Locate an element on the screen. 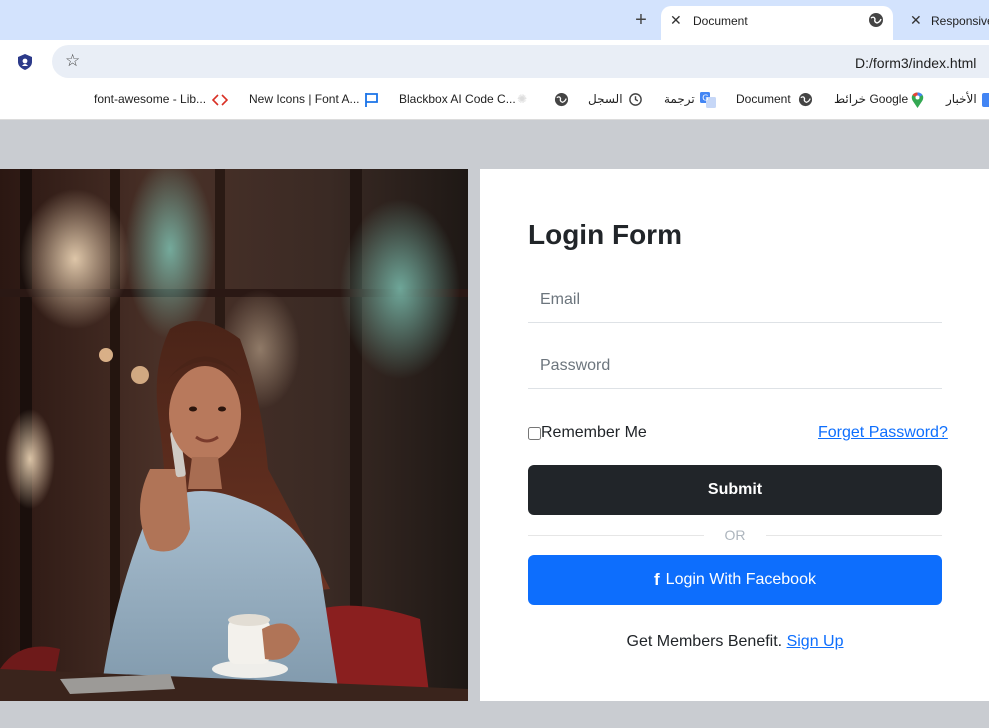 The height and width of the screenshot is (728, 989). shield-icon is located at coordinates (25, 62).